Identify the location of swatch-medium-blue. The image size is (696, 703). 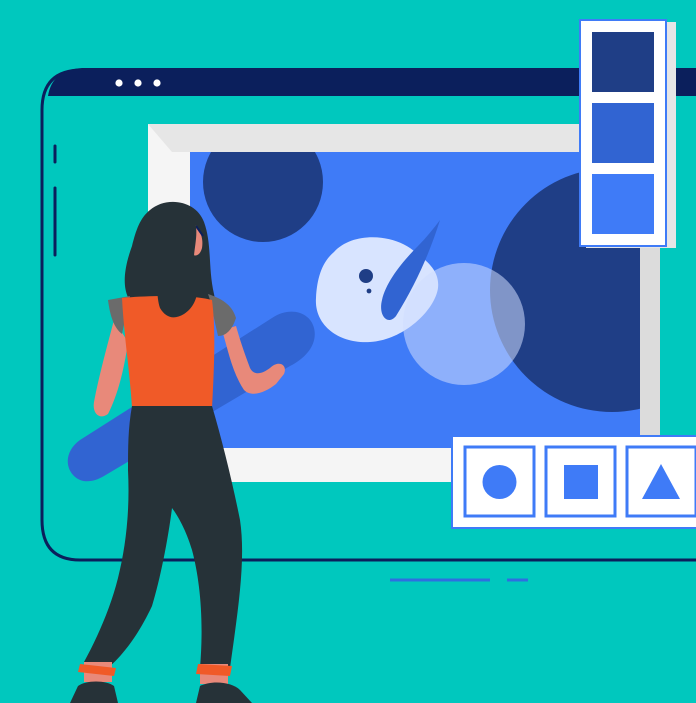
(623, 133).